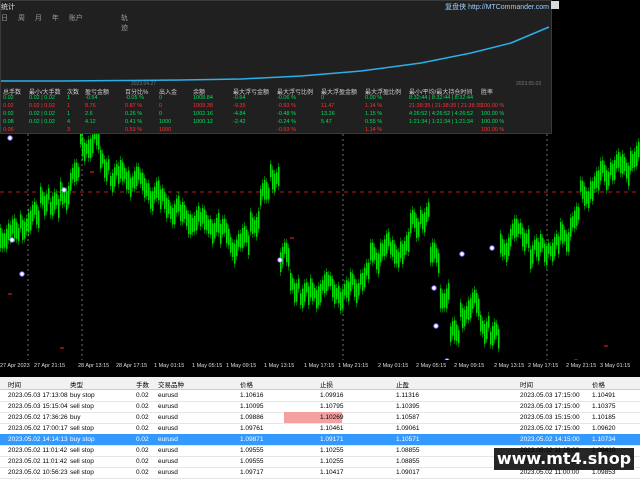 The width and height of the screenshot is (640, 480). I want to click on x-tick-label: 1 May 13:15, so click(279, 366).